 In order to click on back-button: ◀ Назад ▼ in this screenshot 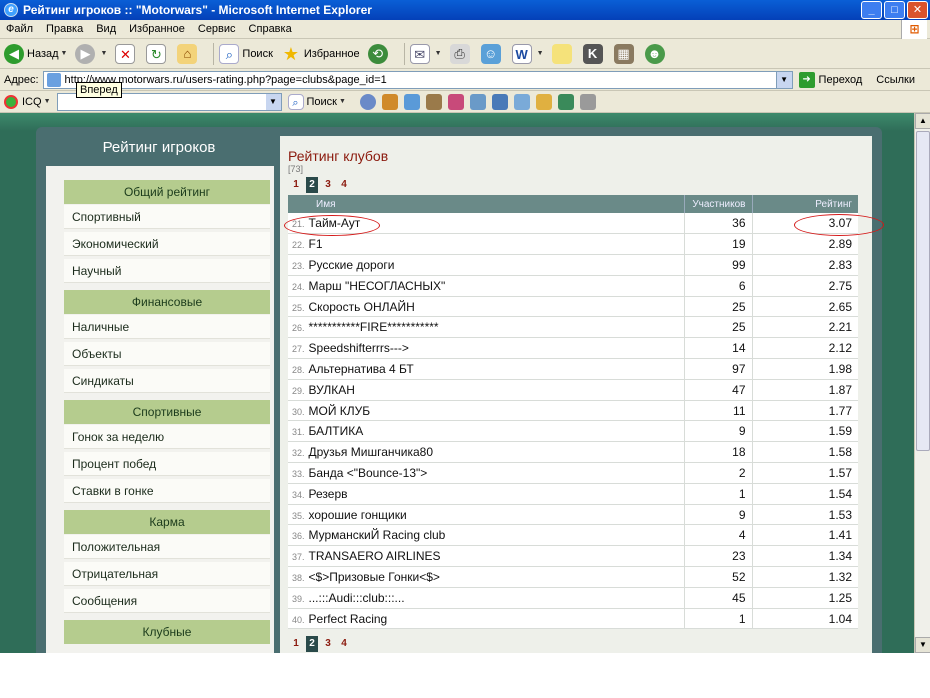, I will do `click(36, 53)`.